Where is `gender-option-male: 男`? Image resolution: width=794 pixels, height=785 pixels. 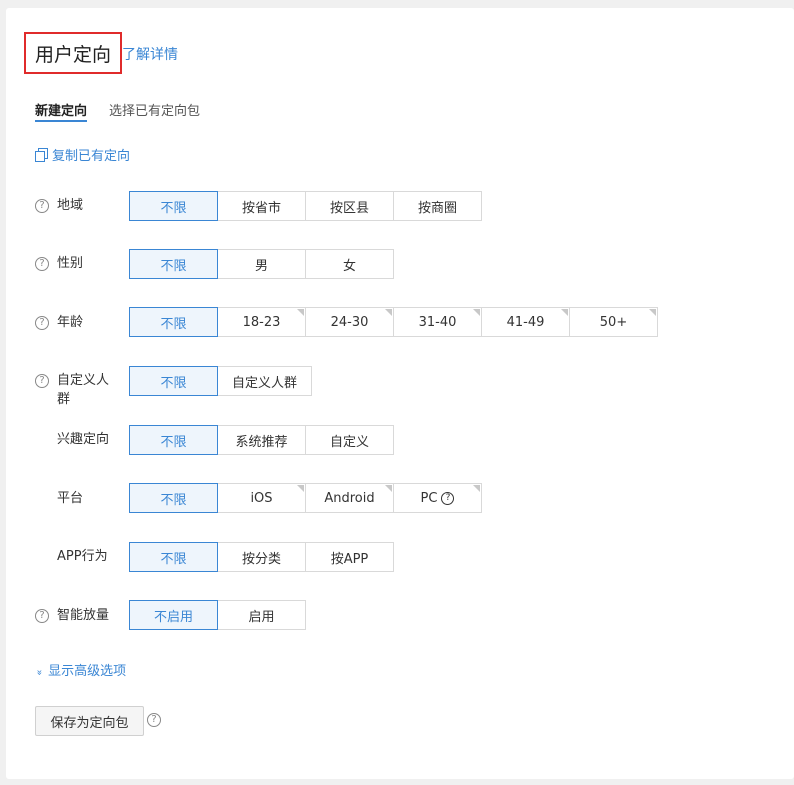
gender-option-male: 男 is located at coordinates (261, 264).